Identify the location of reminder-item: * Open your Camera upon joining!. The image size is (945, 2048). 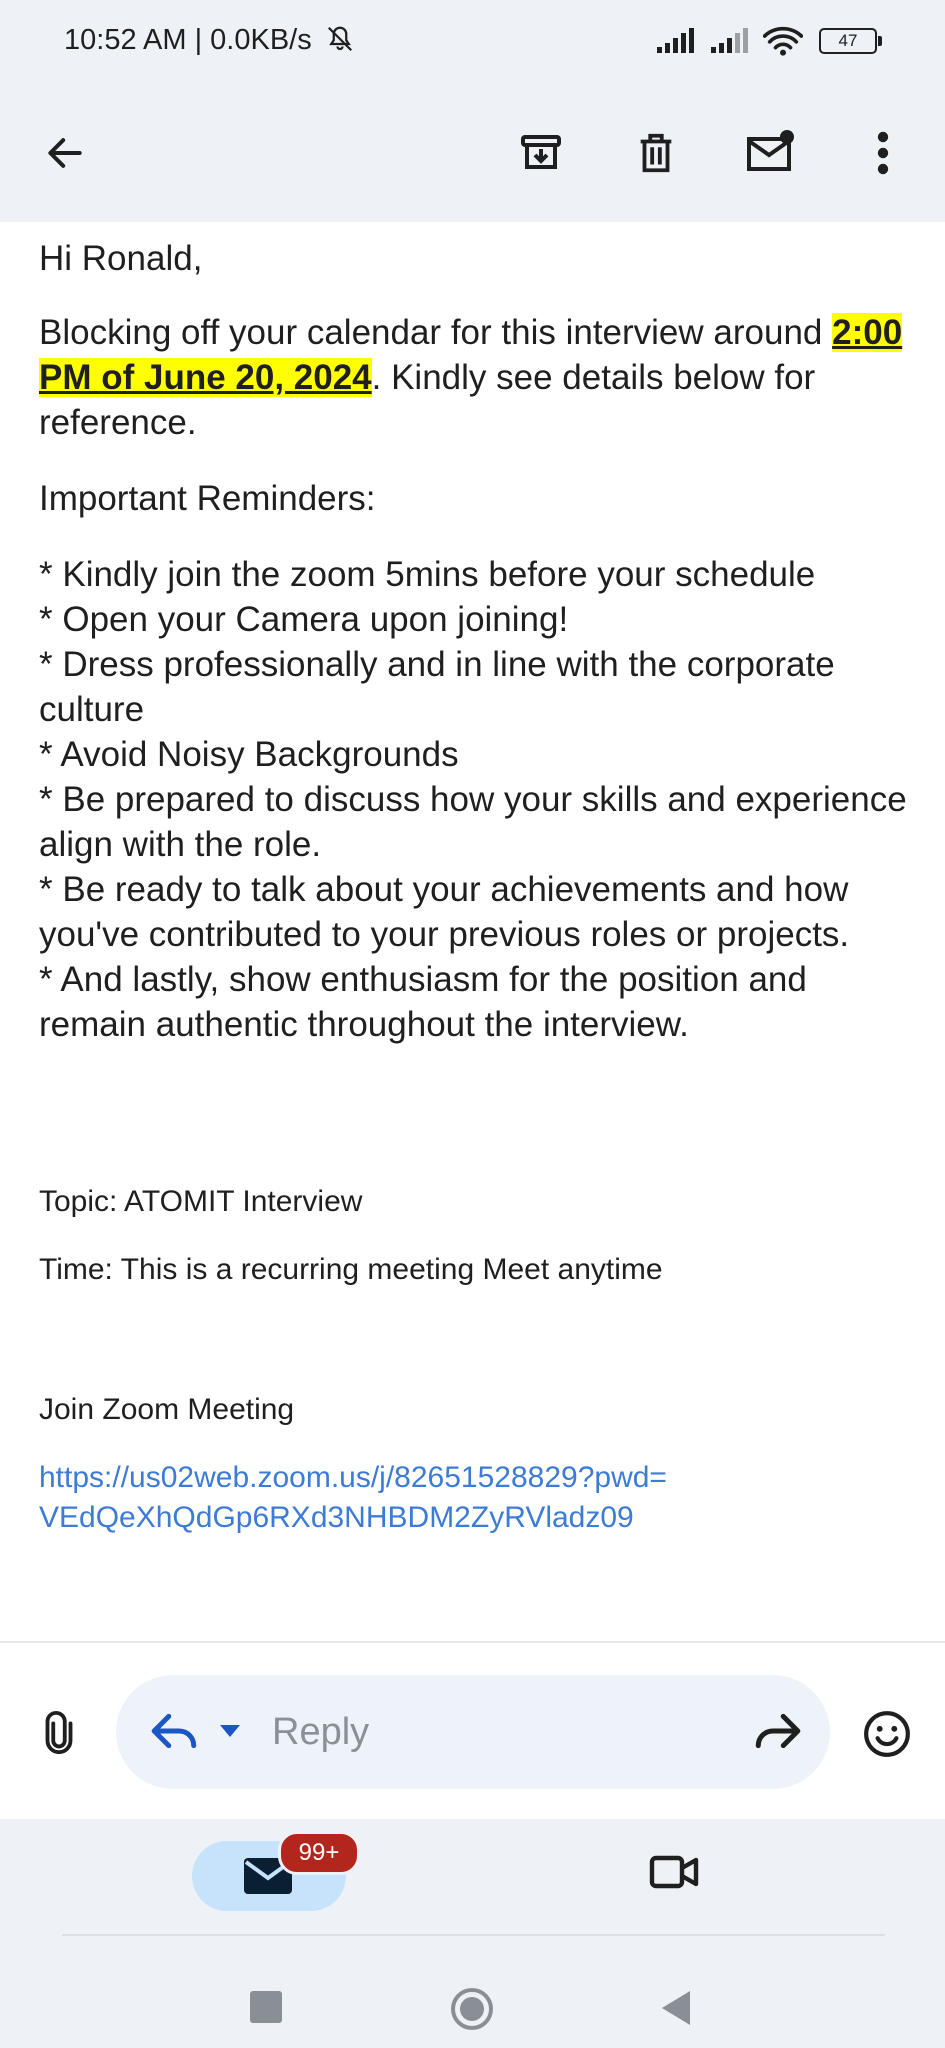
(304, 619).